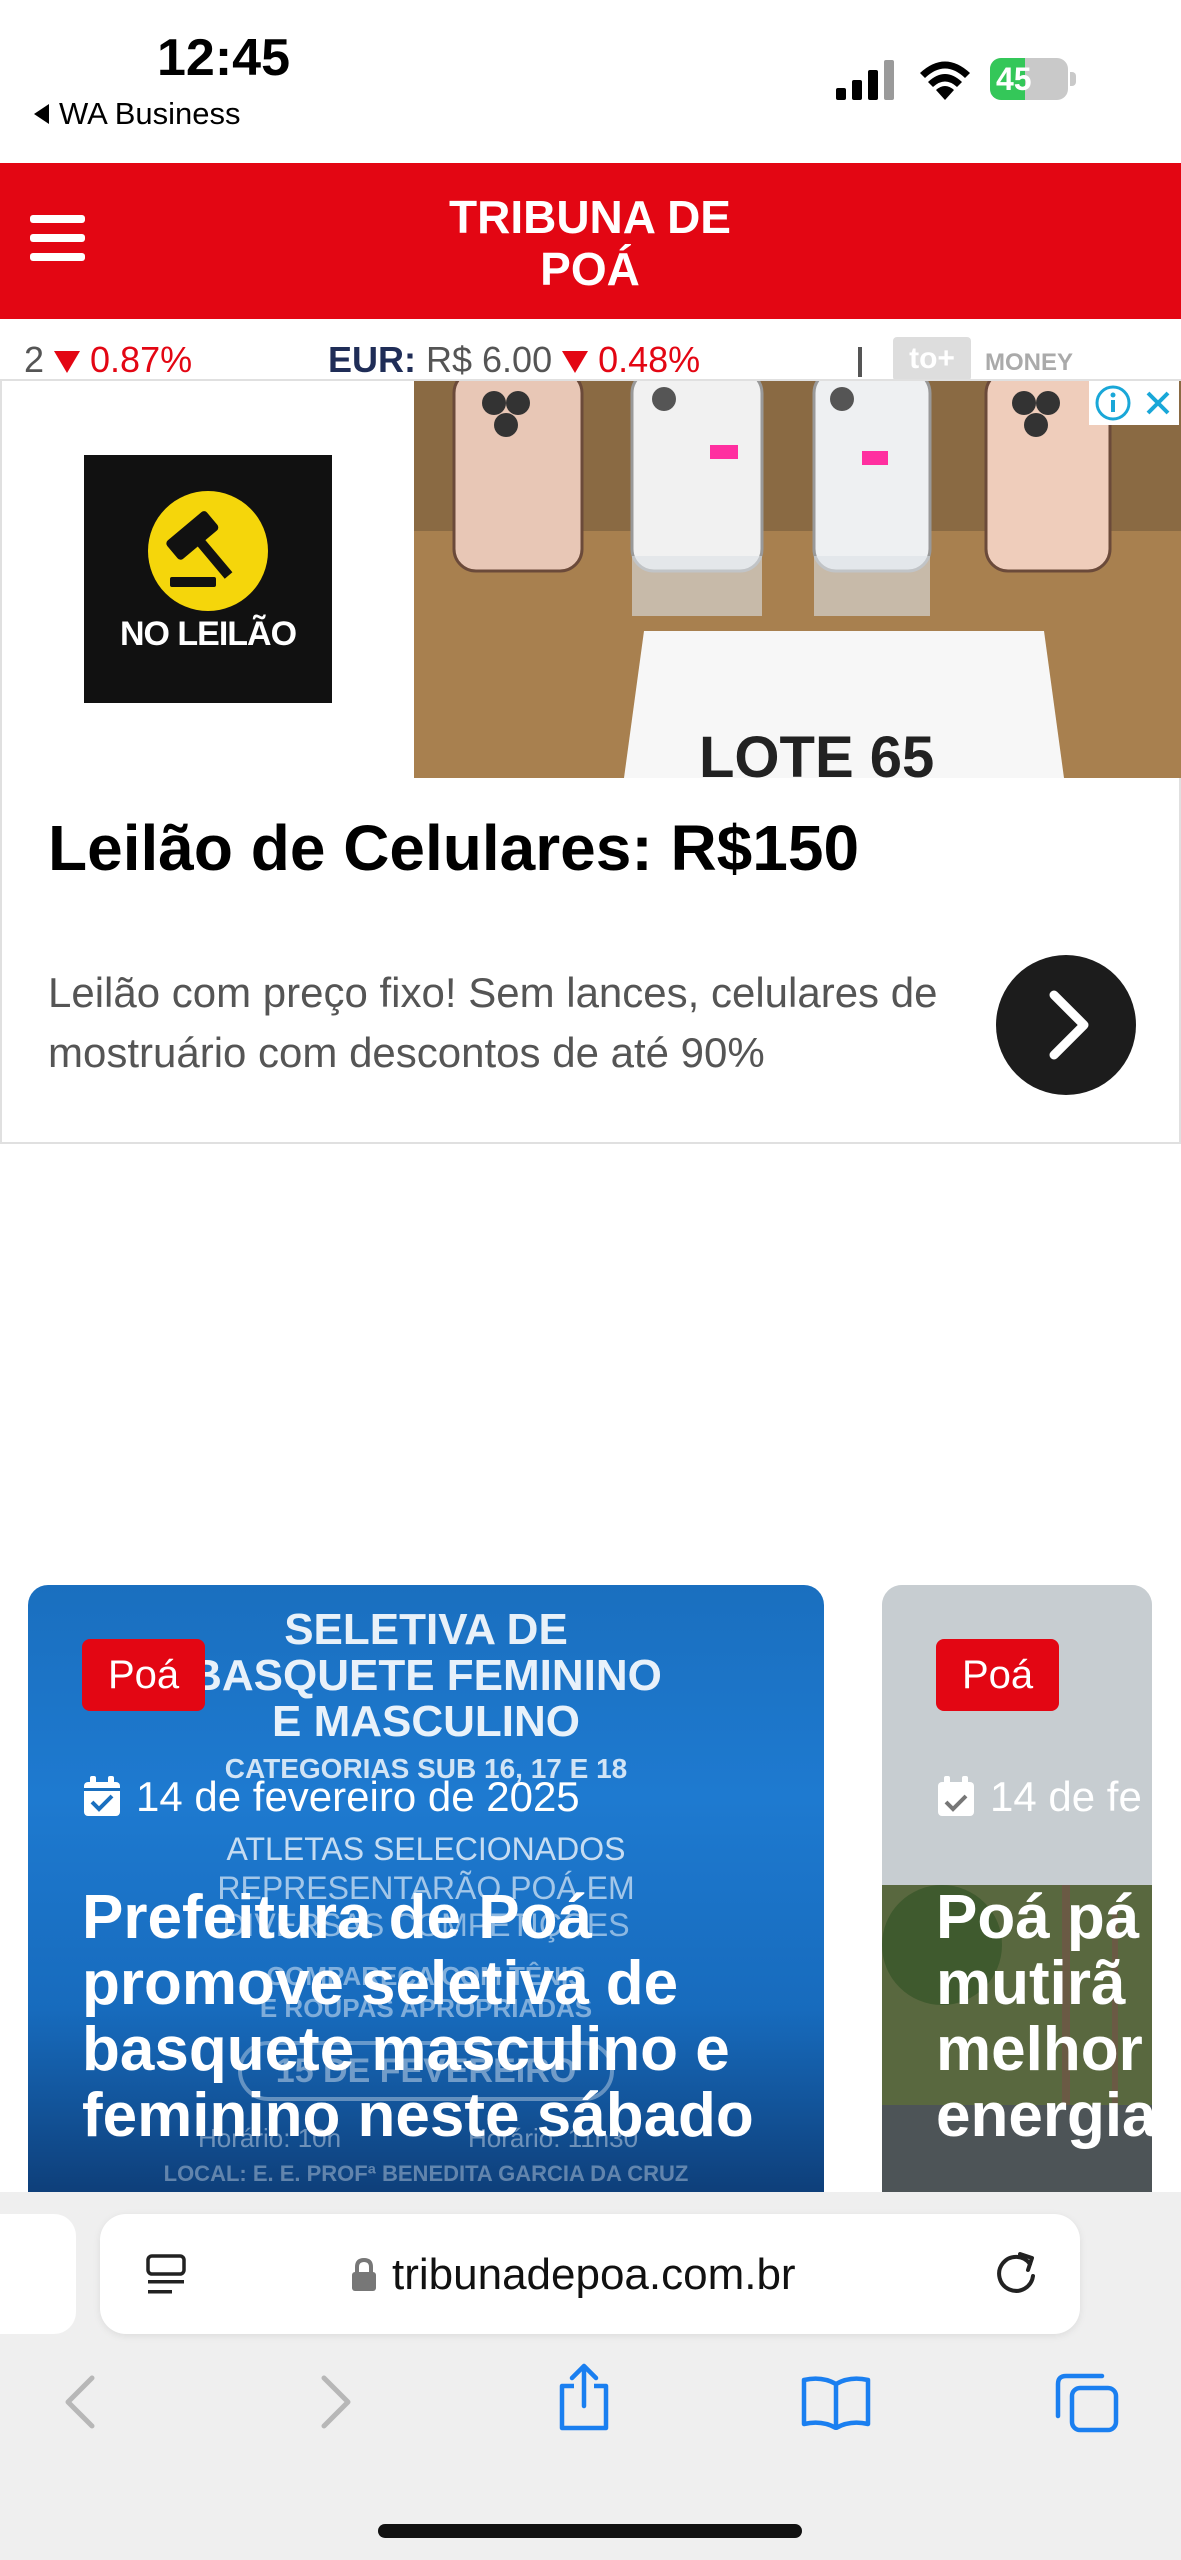 The height and width of the screenshot is (2560, 1181). Describe the element at coordinates (336, 2402) in the screenshot. I see `forward-icon` at that location.